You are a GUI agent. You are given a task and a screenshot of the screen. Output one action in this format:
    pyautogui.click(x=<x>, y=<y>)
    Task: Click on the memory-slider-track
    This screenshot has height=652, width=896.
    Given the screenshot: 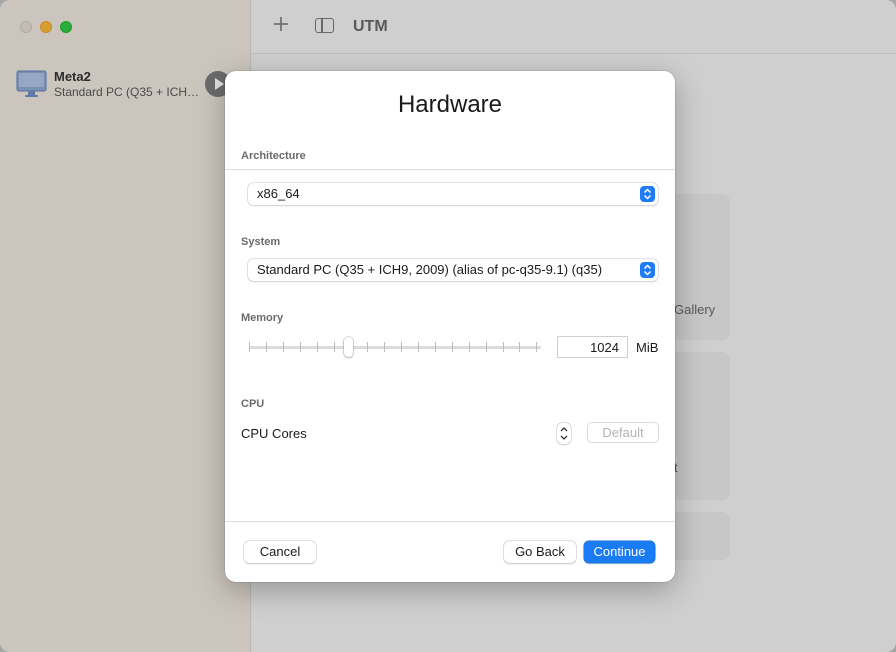 What is the action you would take?
    pyautogui.click(x=395, y=347)
    